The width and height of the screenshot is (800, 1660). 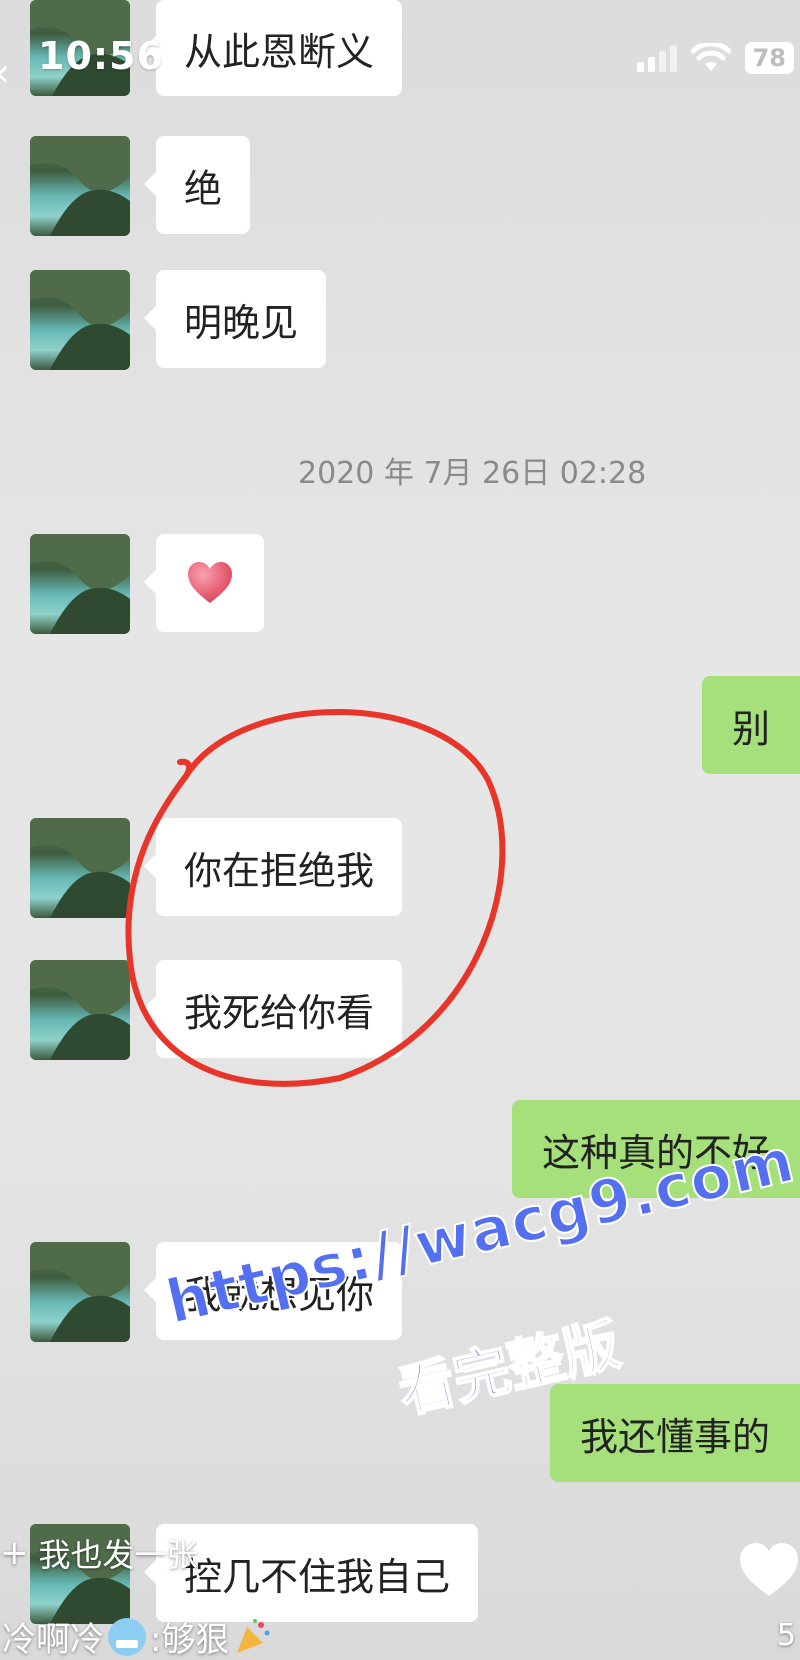 I want to click on message-row: 我死给你看, so click(x=216, y=1010).